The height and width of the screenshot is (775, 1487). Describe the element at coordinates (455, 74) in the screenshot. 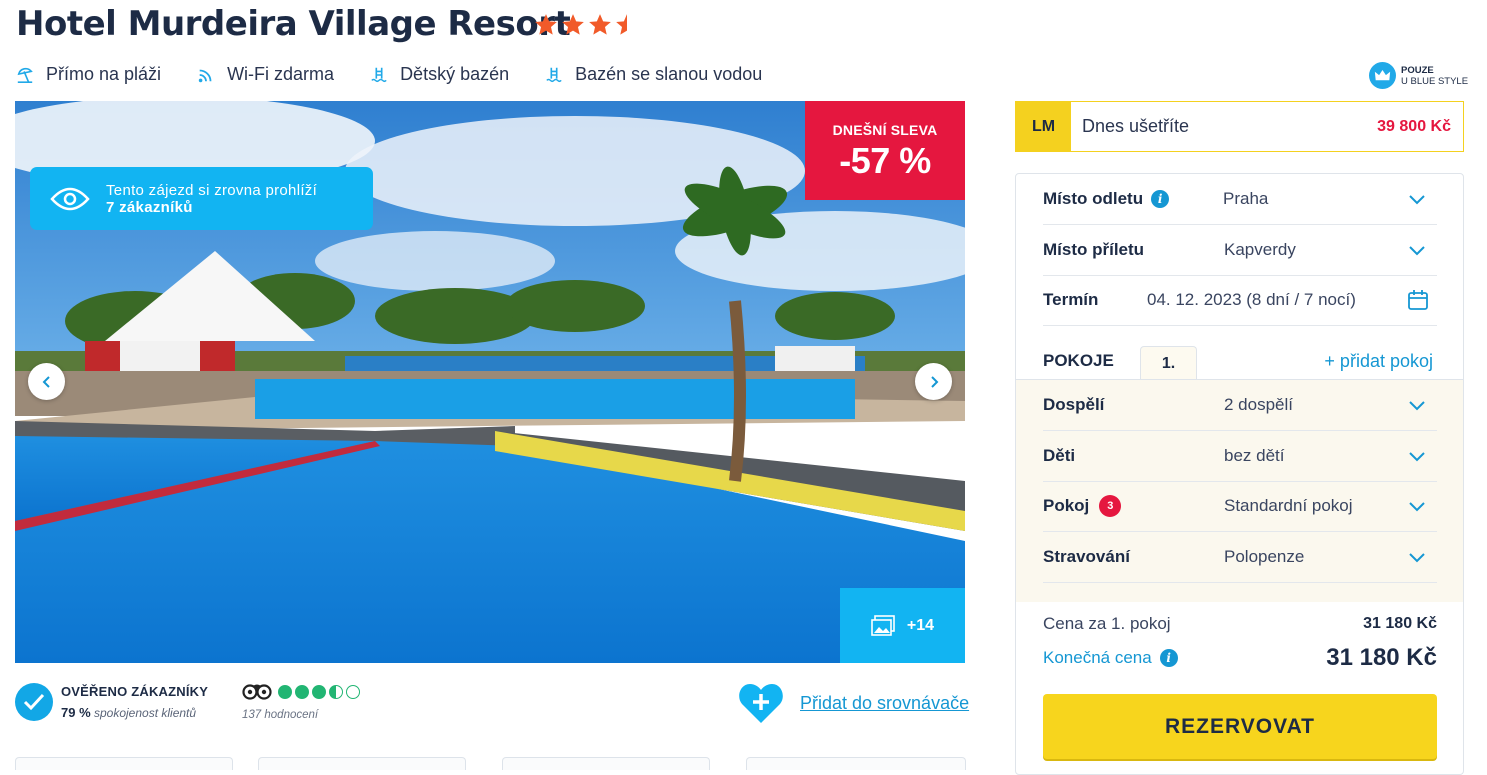

I see `amenity-label: Dětský bazén` at that location.